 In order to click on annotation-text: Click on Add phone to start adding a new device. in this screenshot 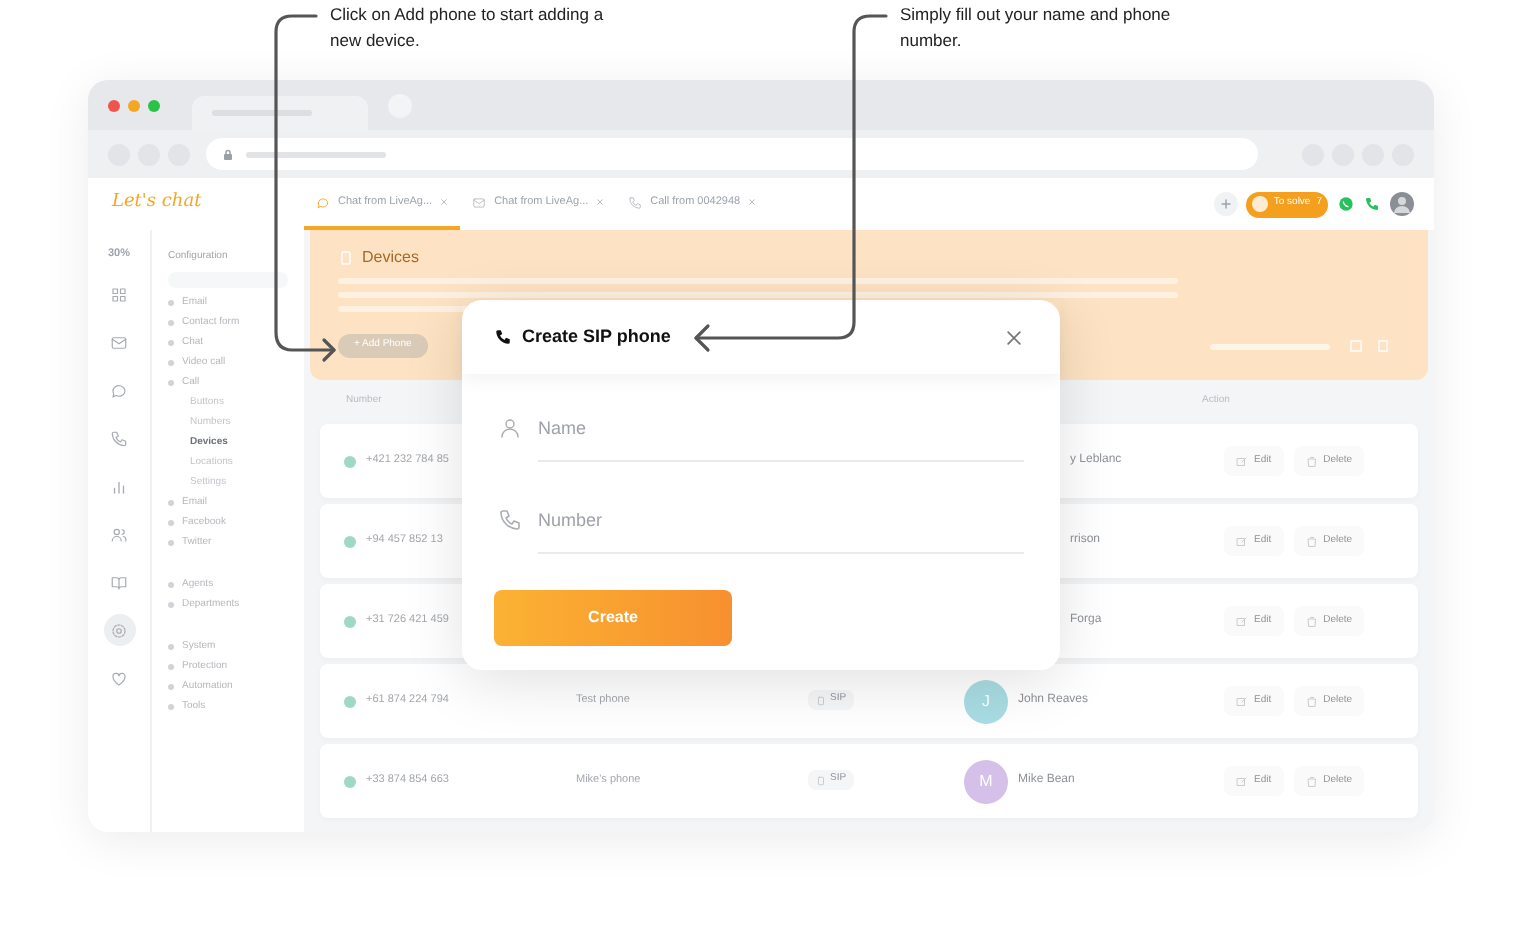, I will do `click(468, 28)`.